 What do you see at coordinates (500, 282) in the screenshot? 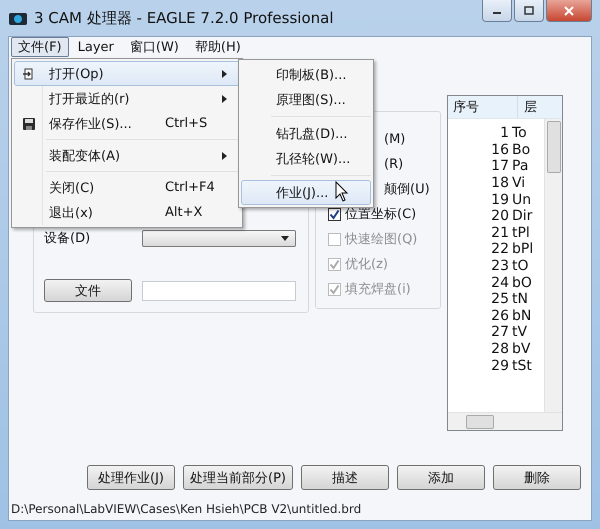
I see `table-cell-text: 24` at bounding box center [500, 282].